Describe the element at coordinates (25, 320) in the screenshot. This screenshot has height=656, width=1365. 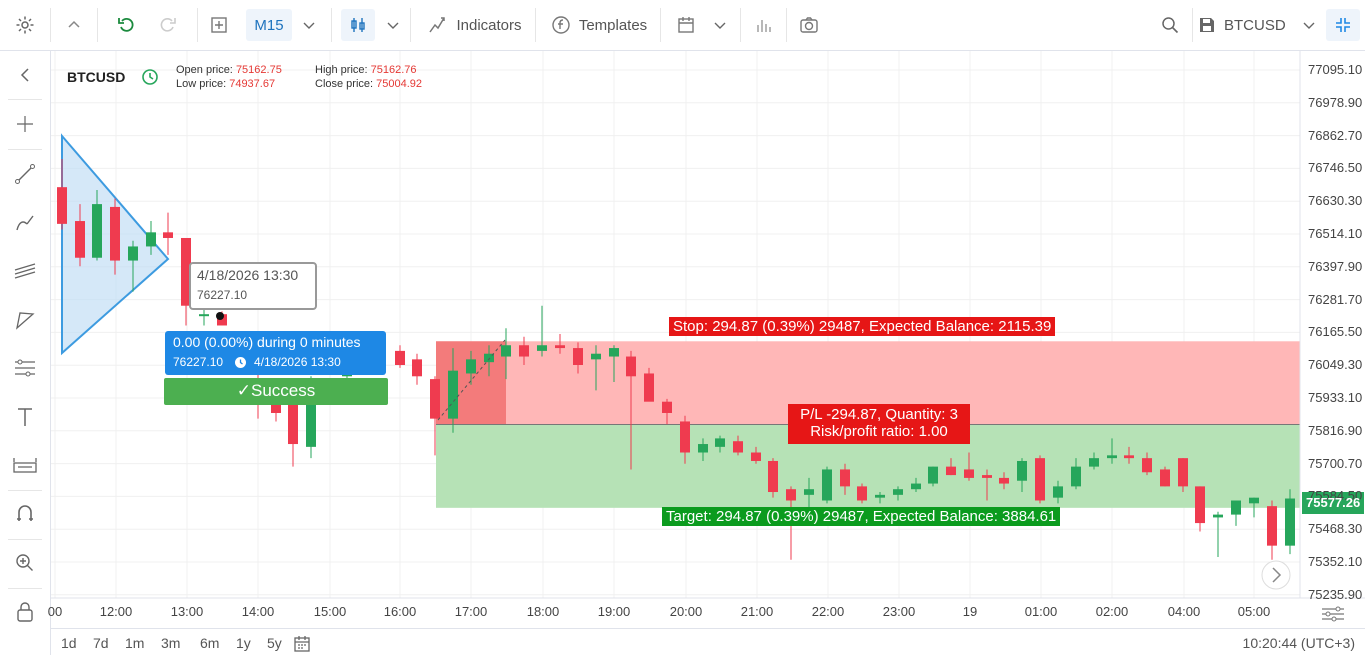
I see `polygon-shape-icon` at that location.